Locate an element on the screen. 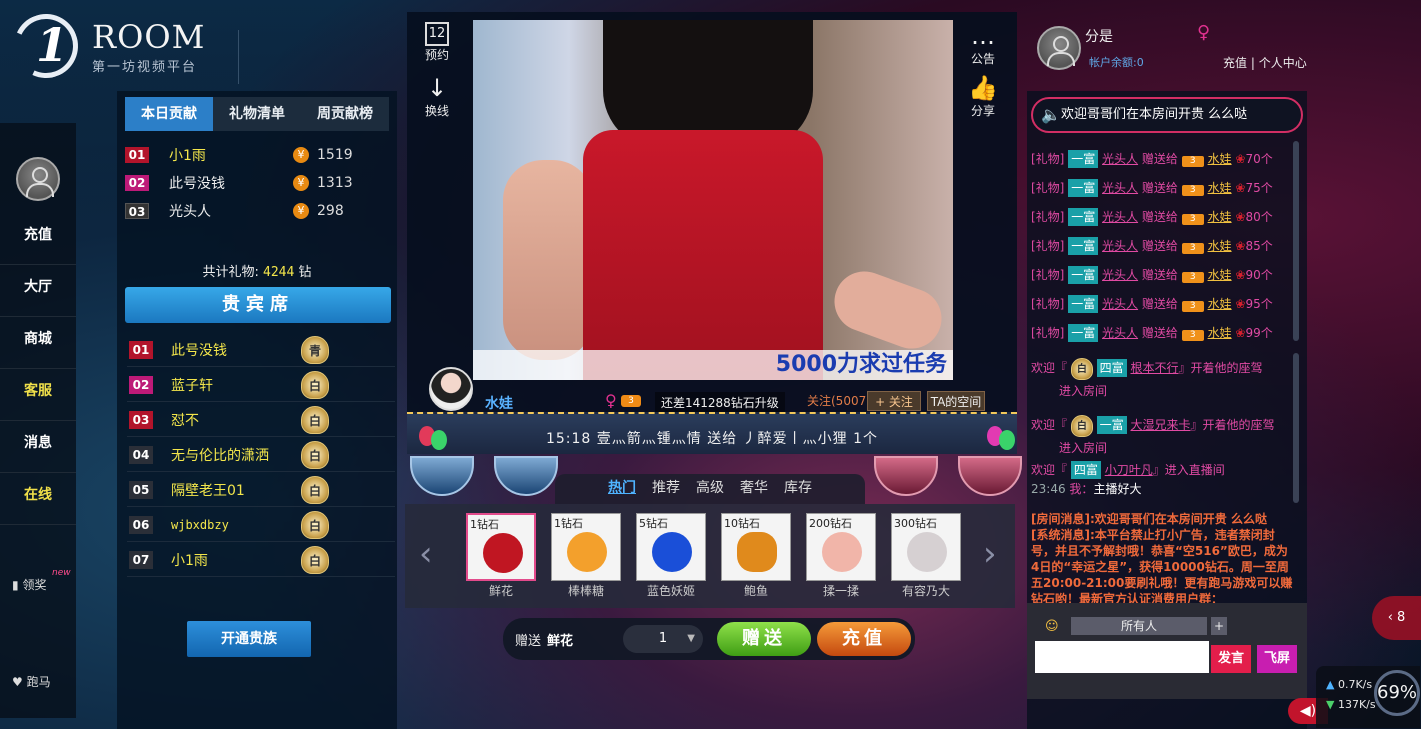 Image resolution: width=1421 pixels, height=729 pixels. total-label: 共计礼物: is located at coordinates (230, 272).